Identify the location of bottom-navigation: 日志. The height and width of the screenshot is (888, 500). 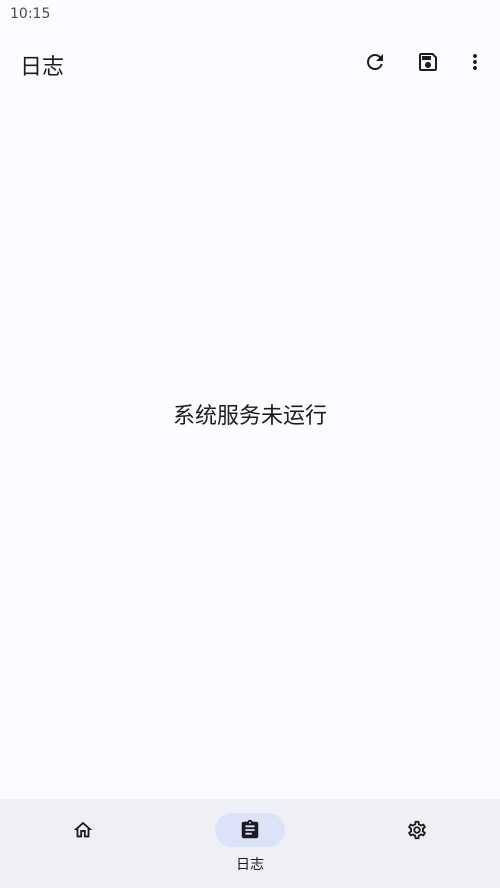
(250, 843).